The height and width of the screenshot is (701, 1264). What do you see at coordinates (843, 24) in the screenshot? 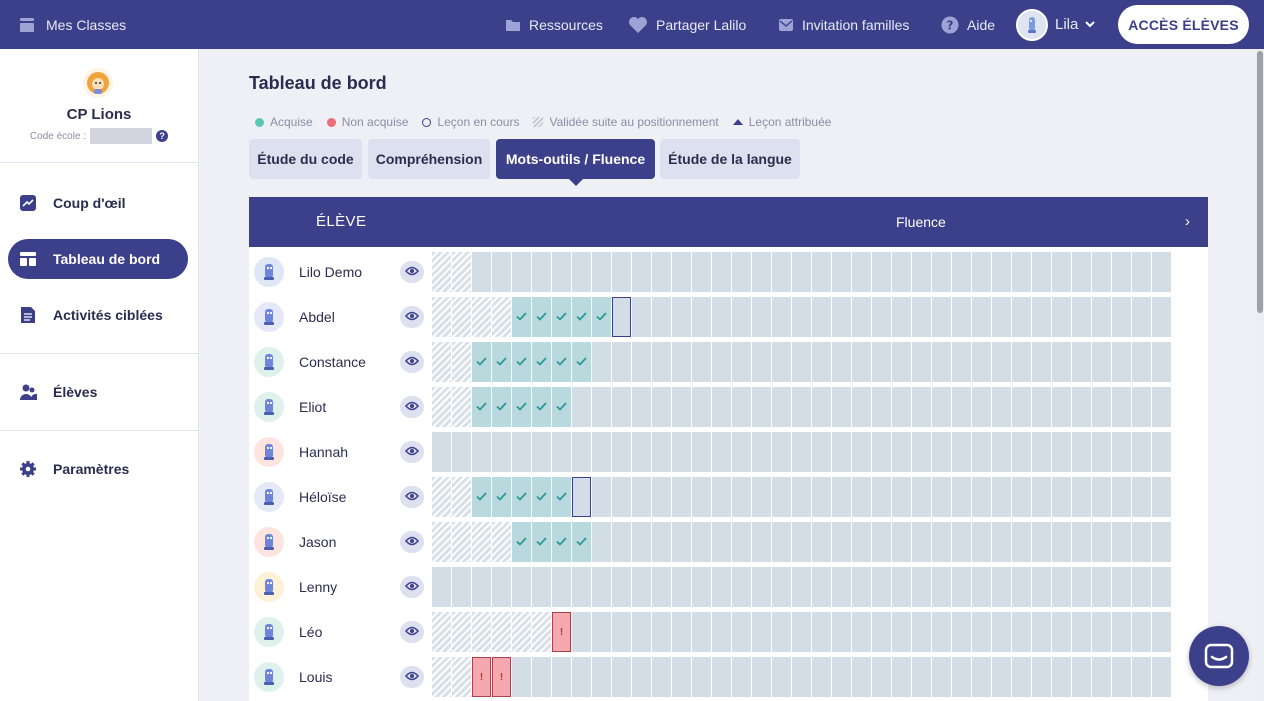
I see `family-invitation-link: Invitation familles` at bounding box center [843, 24].